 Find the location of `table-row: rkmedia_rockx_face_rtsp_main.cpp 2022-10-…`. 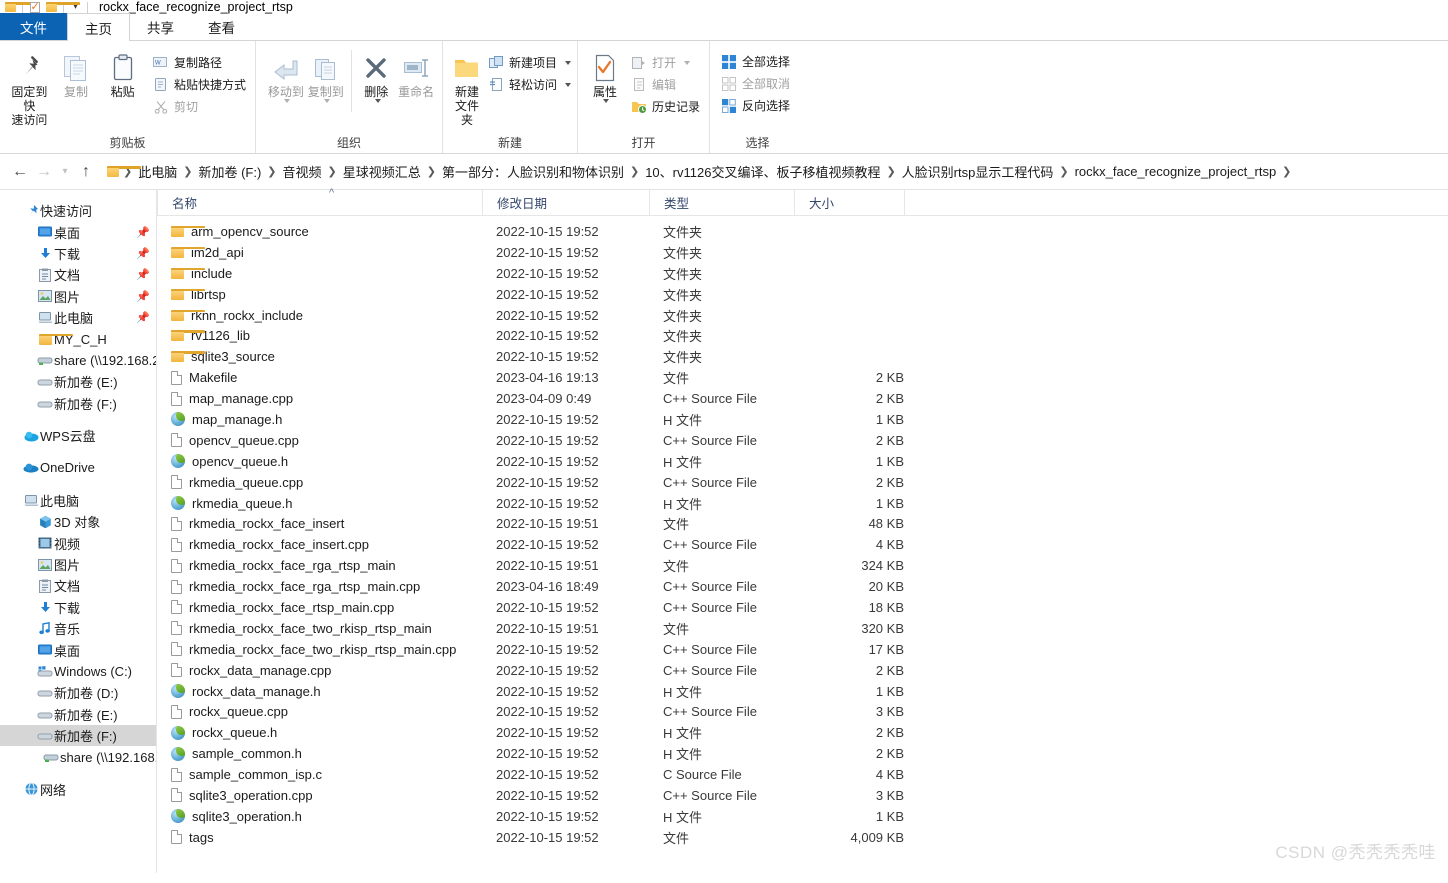

table-row: rkmedia_rockx_face_rtsp_main.cpp 2022-10-… is located at coordinates (802, 607).